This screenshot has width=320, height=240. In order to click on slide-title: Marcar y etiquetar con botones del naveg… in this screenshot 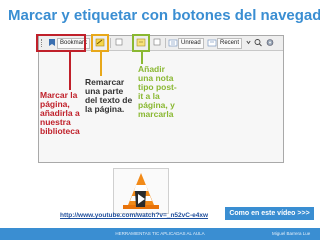, I will do `click(164, 15)`.